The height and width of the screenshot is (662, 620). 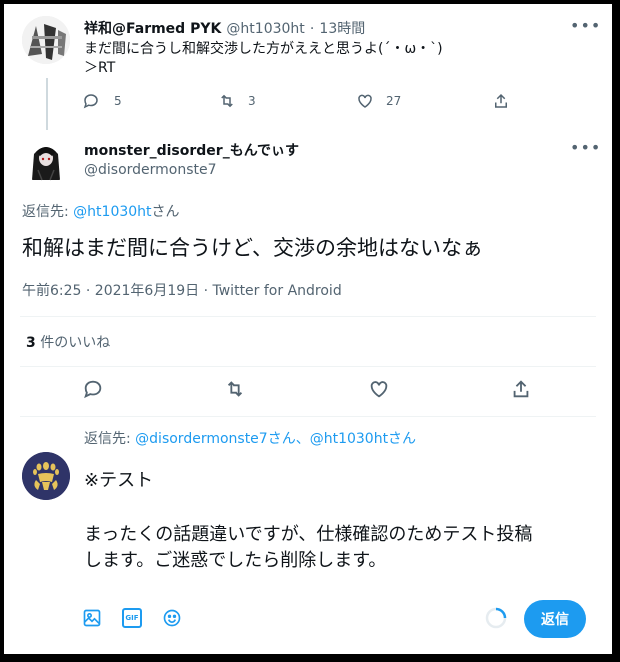 What do you see at coordinates (394, 101) in the screenshot?
I see `parent-like-count: 27` at bounding box center [394, 101].